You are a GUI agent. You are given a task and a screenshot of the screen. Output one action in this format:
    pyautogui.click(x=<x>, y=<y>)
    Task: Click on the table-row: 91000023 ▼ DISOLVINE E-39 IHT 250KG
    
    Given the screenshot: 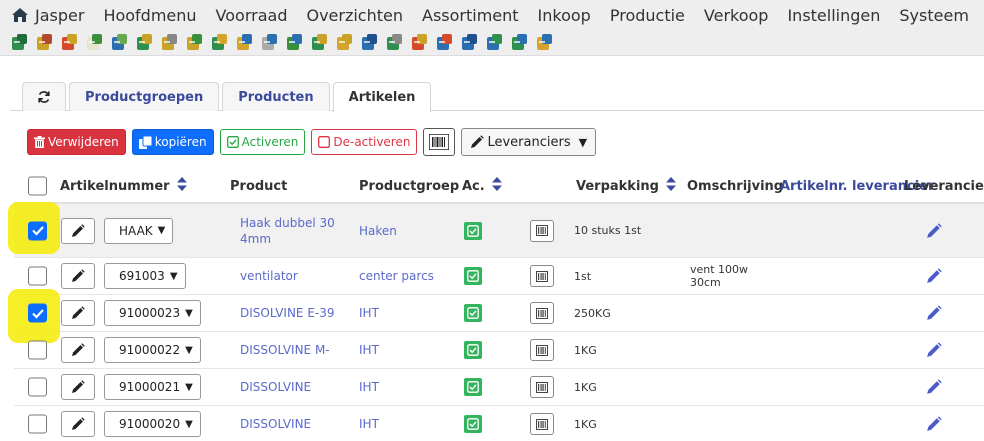 What is the action you would take?
    pyautogui.click(x=499, y=313)
    